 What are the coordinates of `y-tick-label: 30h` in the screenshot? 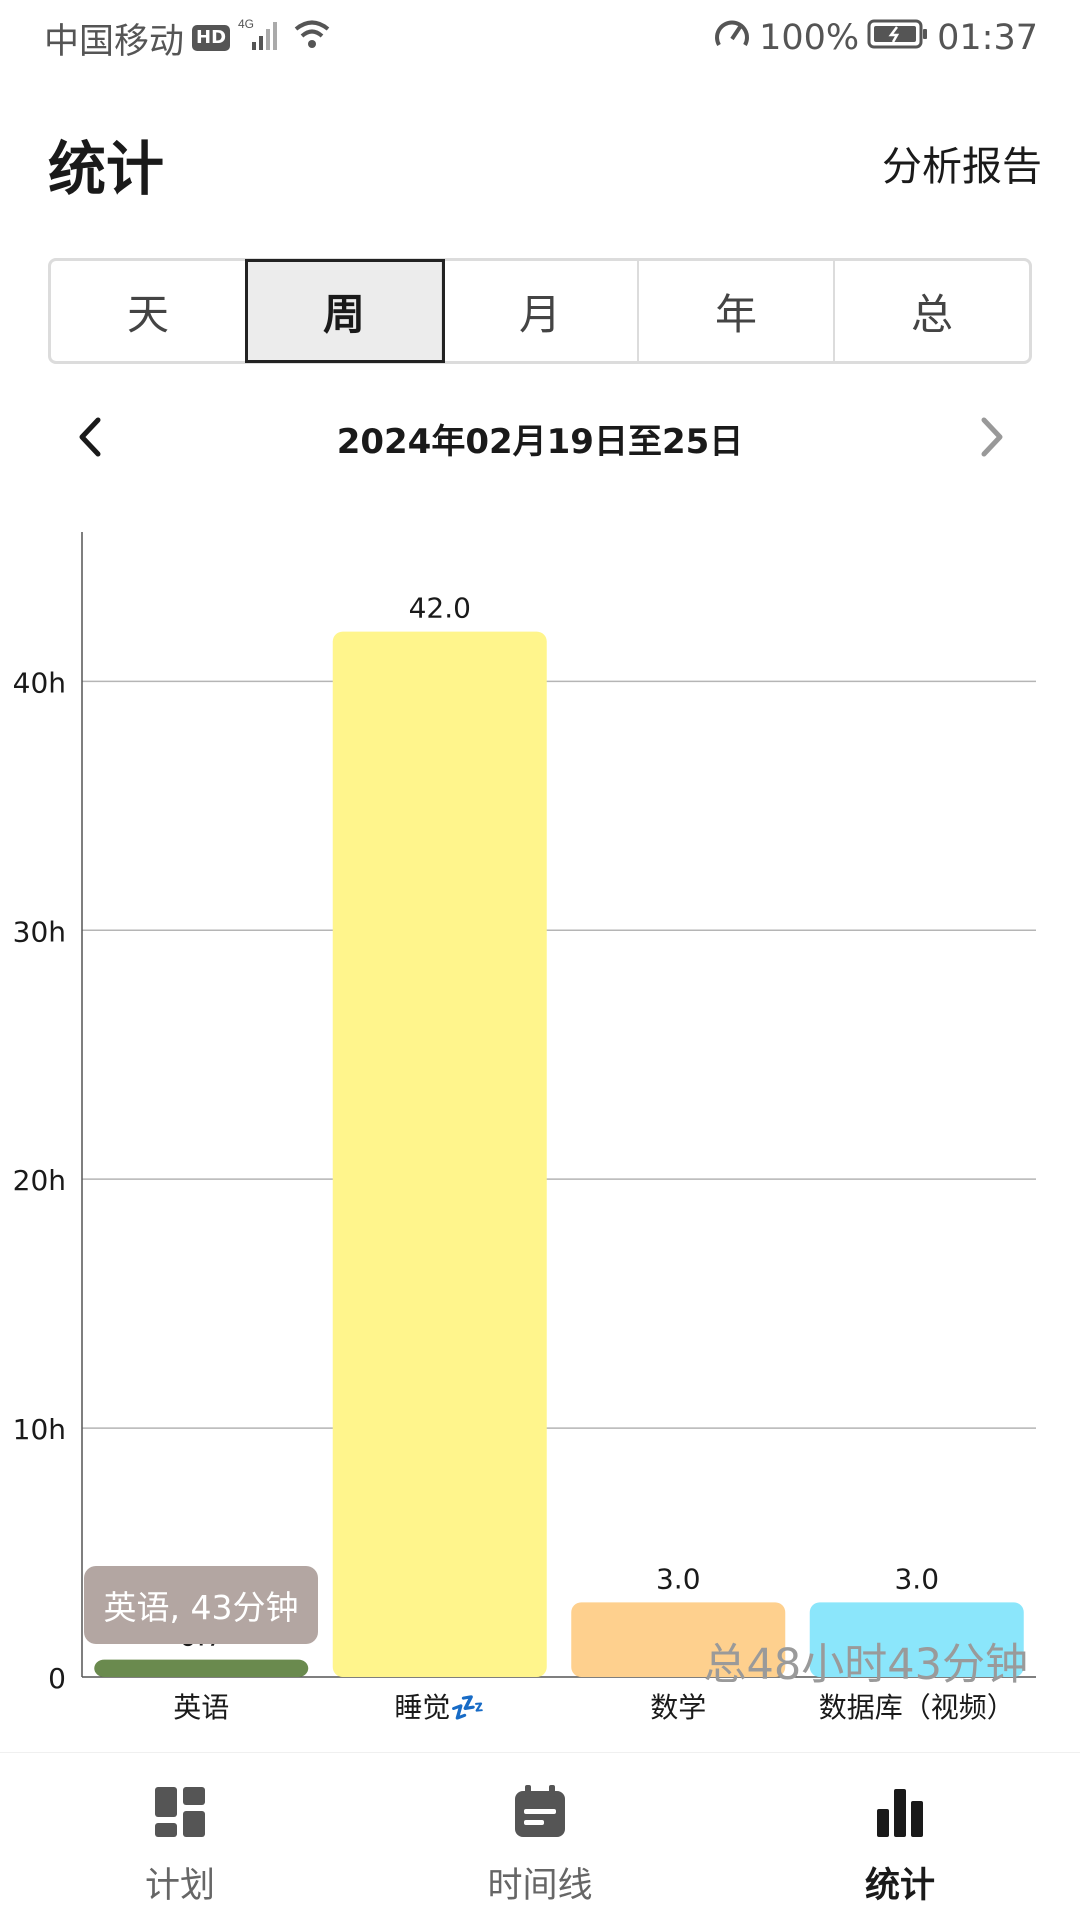 It's located at (39, 931).